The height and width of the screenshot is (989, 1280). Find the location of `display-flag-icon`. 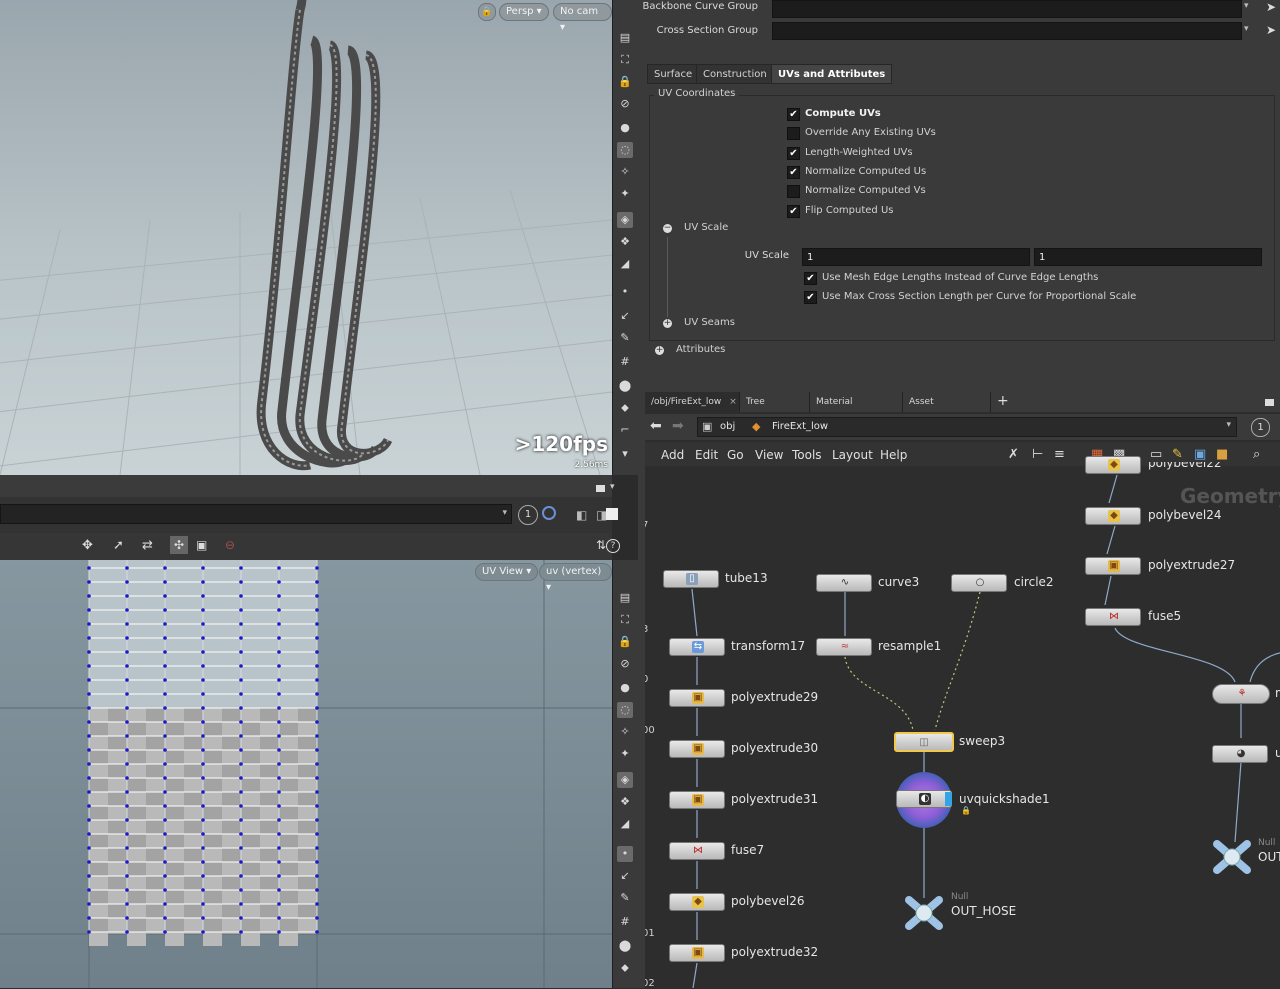

display-flag-icon is located at coordinates (948, 799).